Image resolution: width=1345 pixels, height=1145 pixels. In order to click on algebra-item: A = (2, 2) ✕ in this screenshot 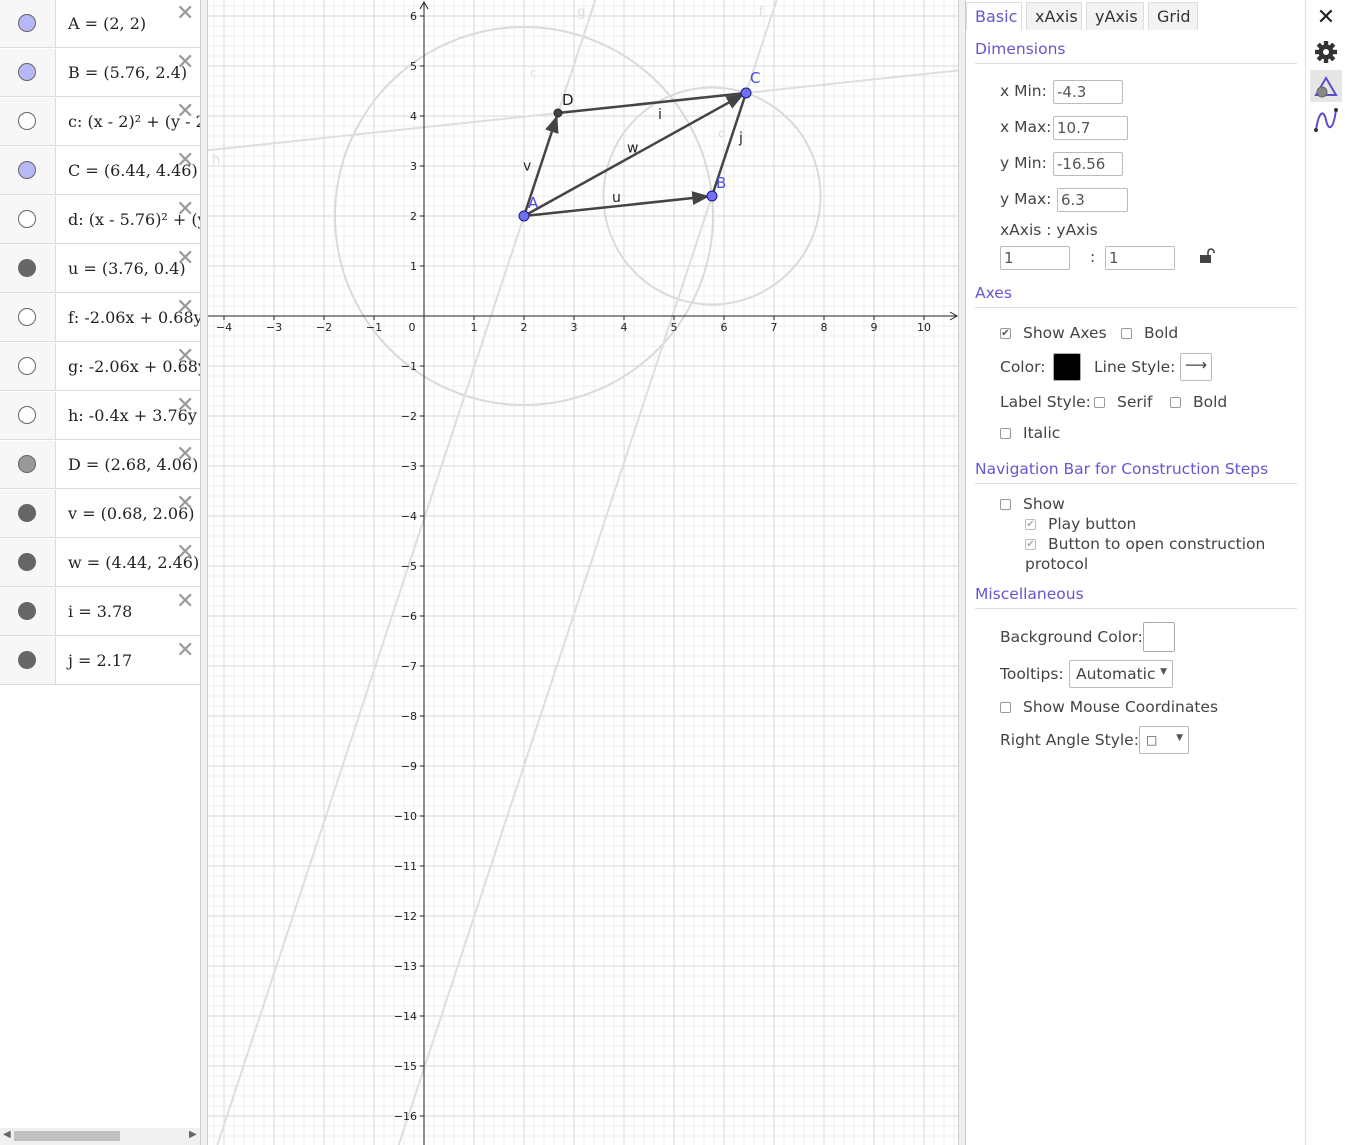, I will do `click(100, 24)`.